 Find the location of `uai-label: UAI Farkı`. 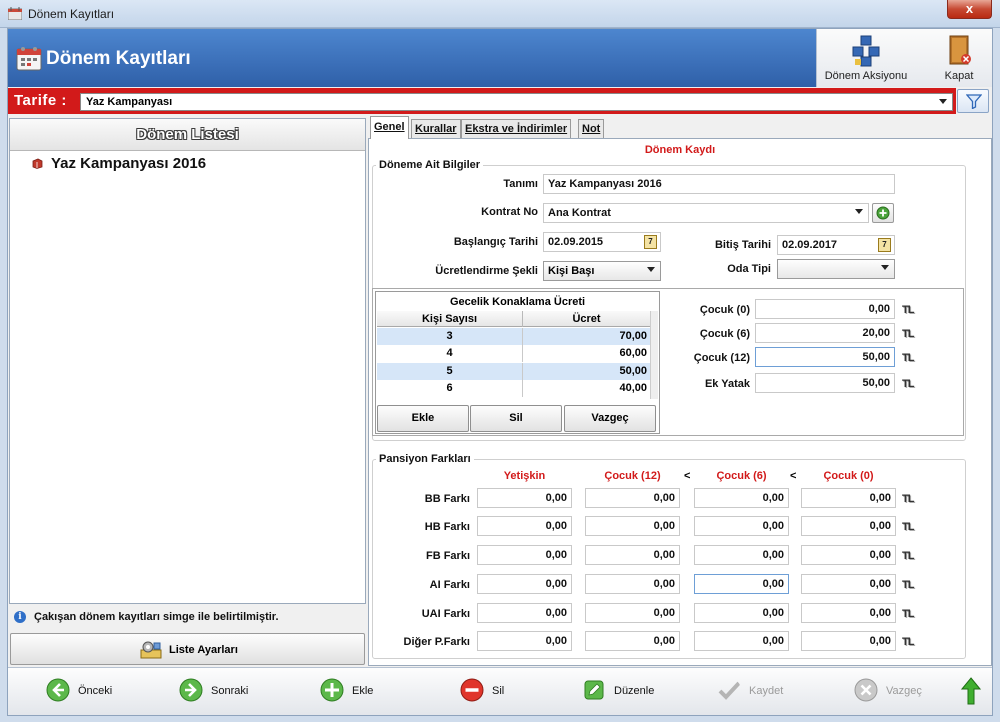

uai-label: UAI Farkı is located at coordinates (445, 614).